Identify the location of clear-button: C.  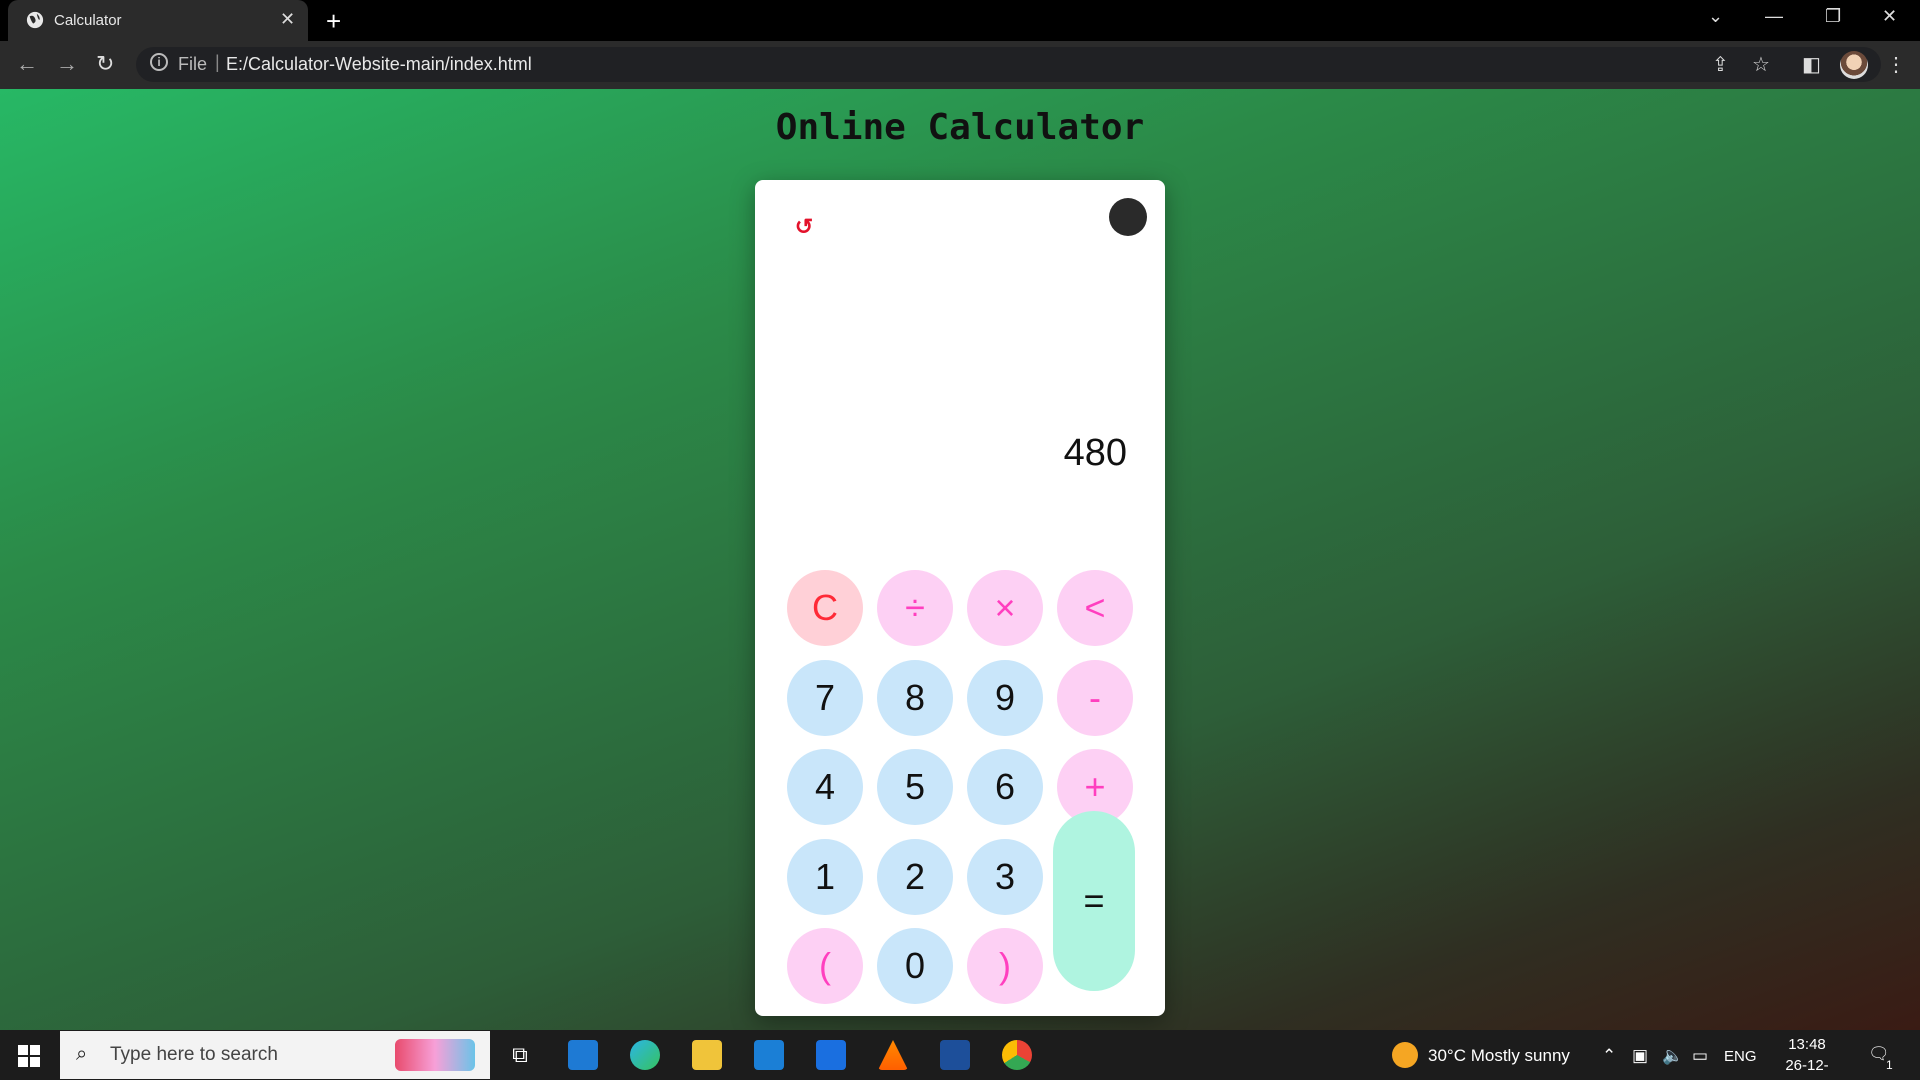
(825, 608).